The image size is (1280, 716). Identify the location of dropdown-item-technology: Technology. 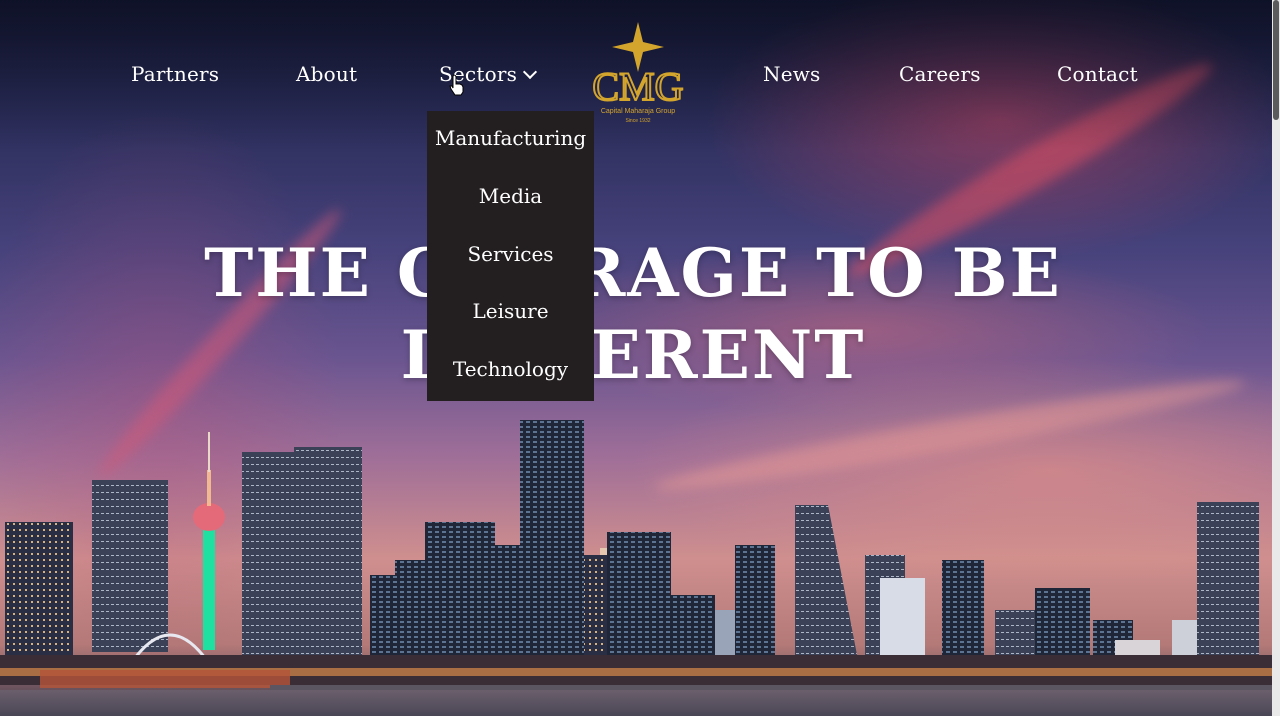
(510, 369).